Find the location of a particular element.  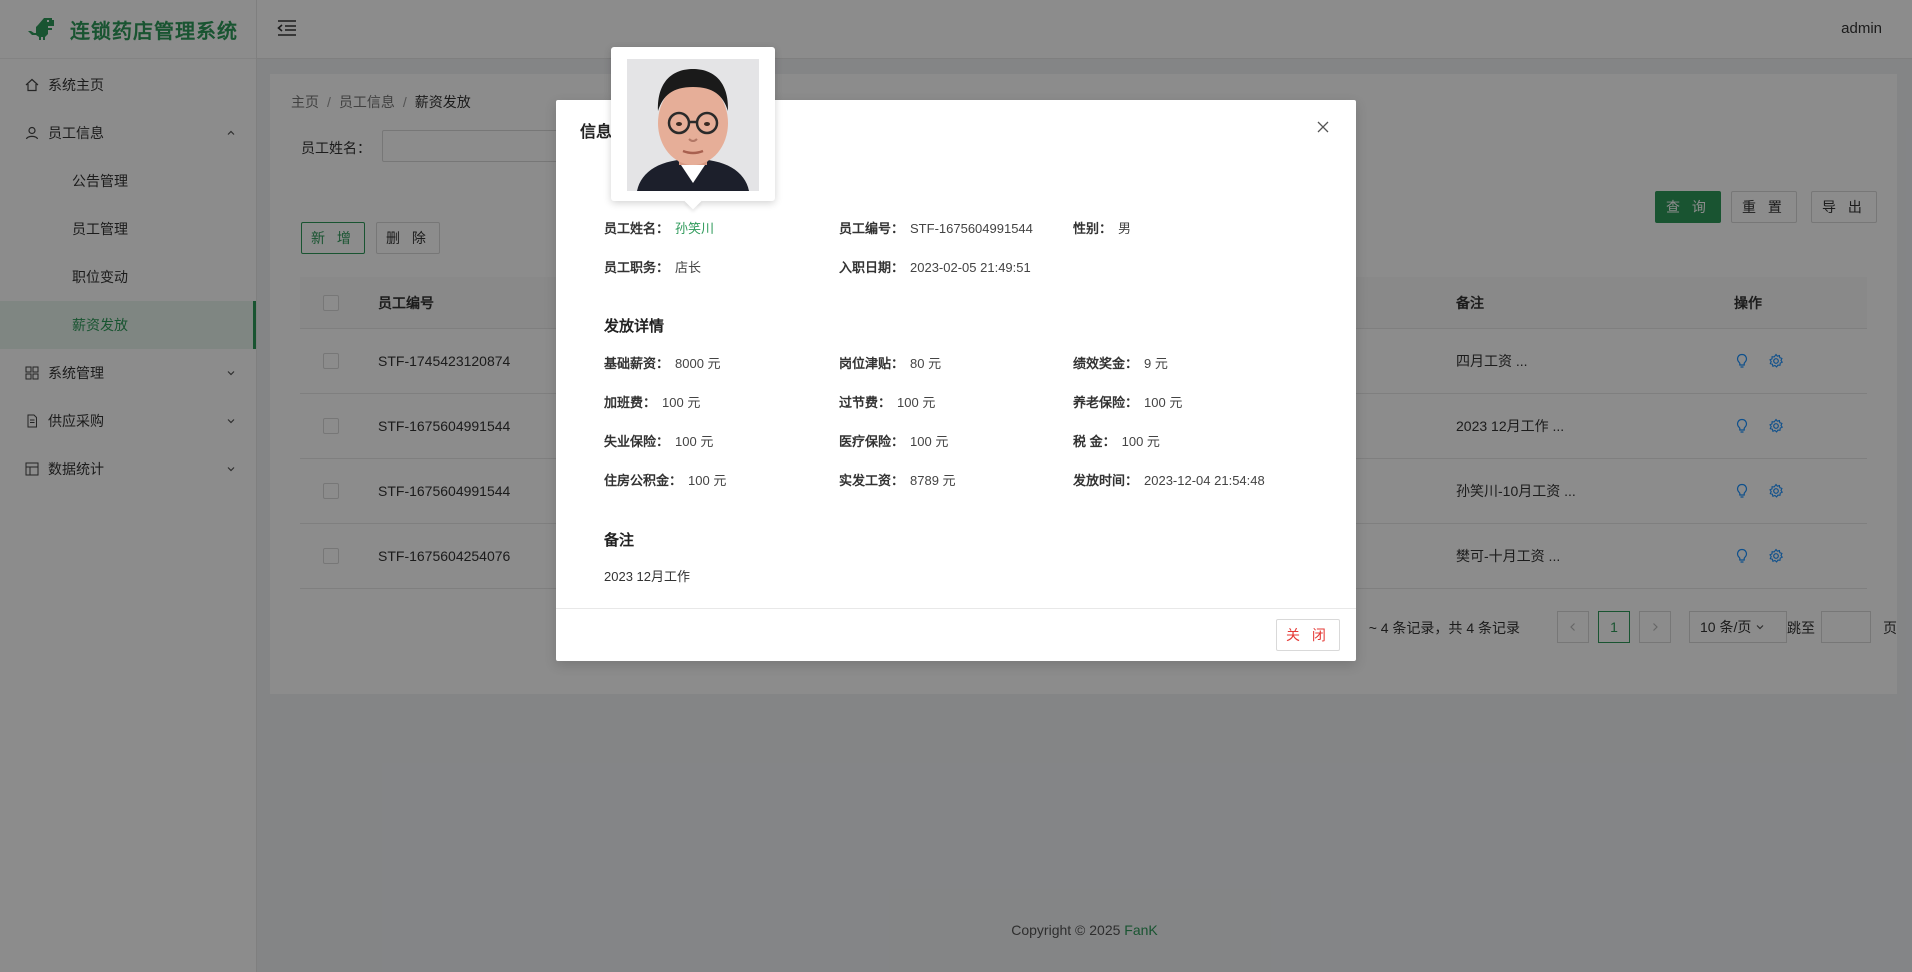

field-medical: 医疗保险： 100 元 is located at coordinates (894, 441).